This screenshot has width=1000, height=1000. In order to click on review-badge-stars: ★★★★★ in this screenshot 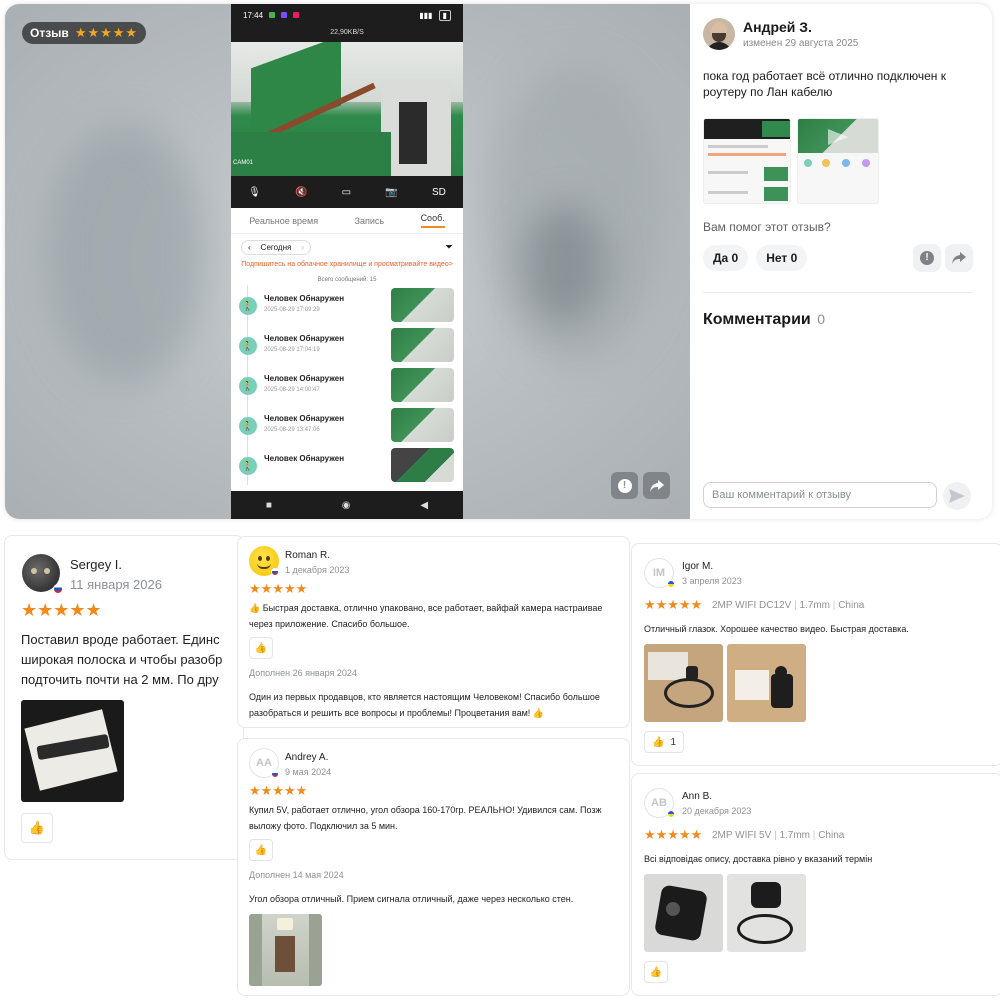, I will do `click(106, 32)`.